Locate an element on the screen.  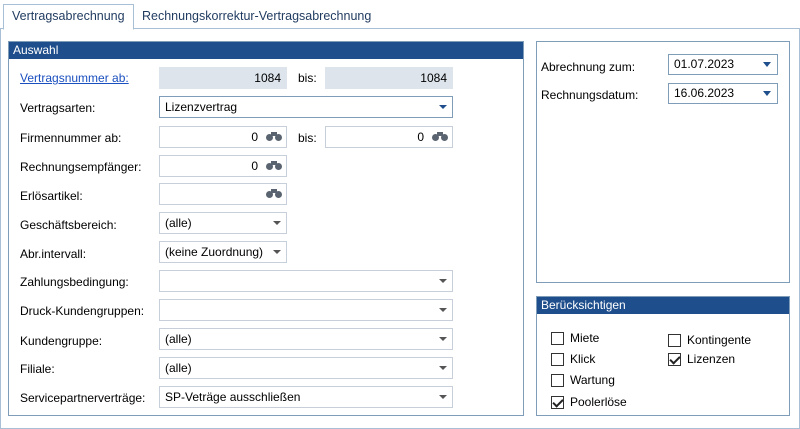
filiale-select: (alle) is located at coordinates (306, 368).